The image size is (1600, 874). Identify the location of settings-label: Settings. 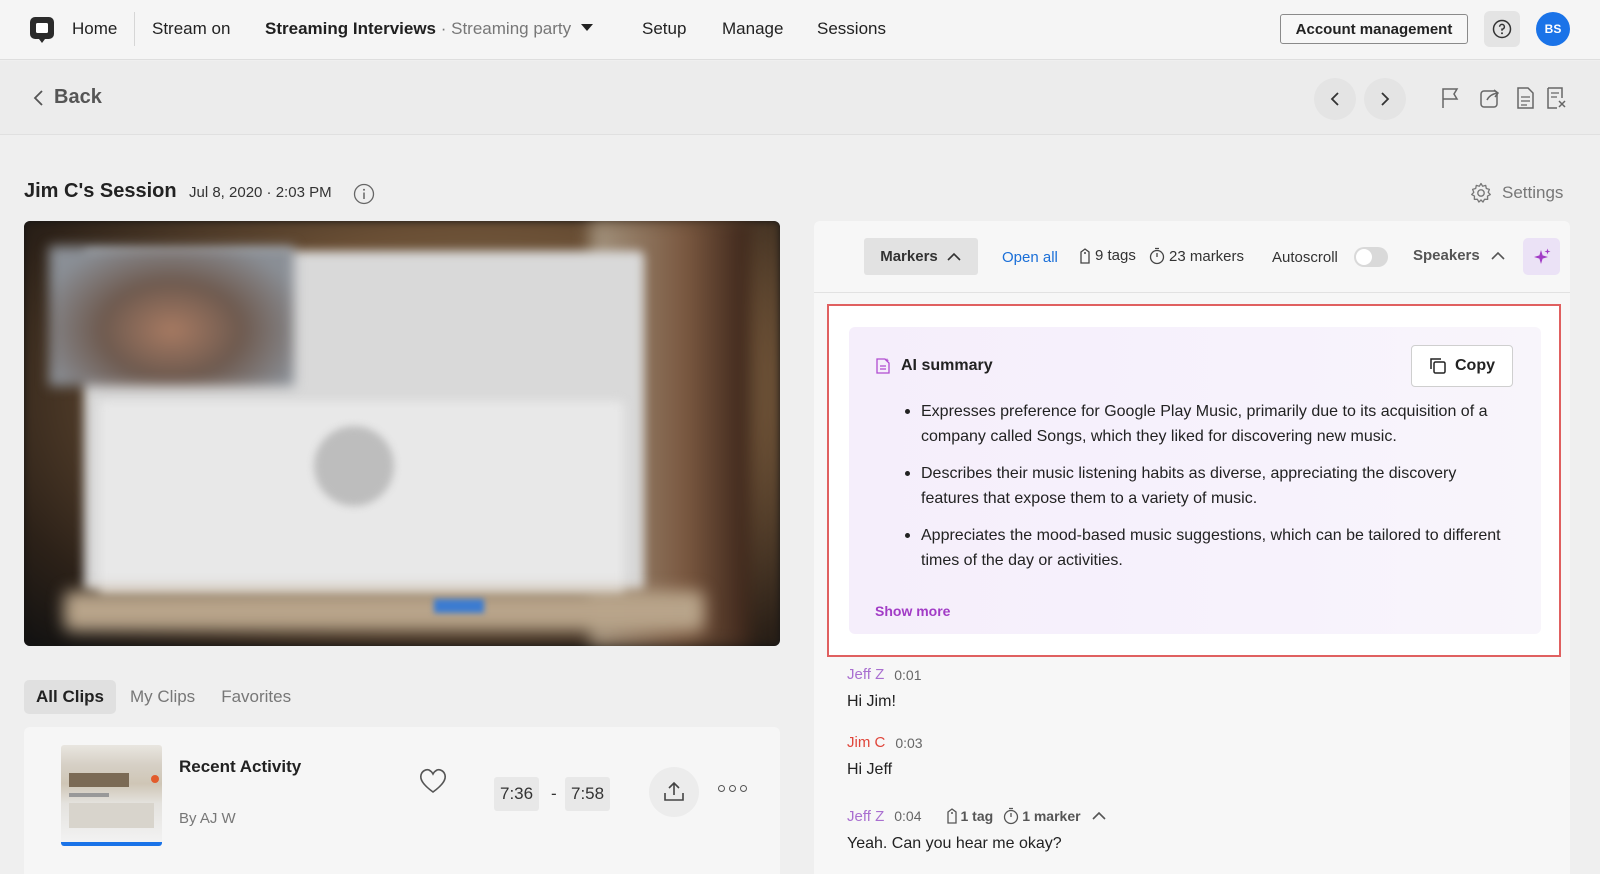
(1533, 192).